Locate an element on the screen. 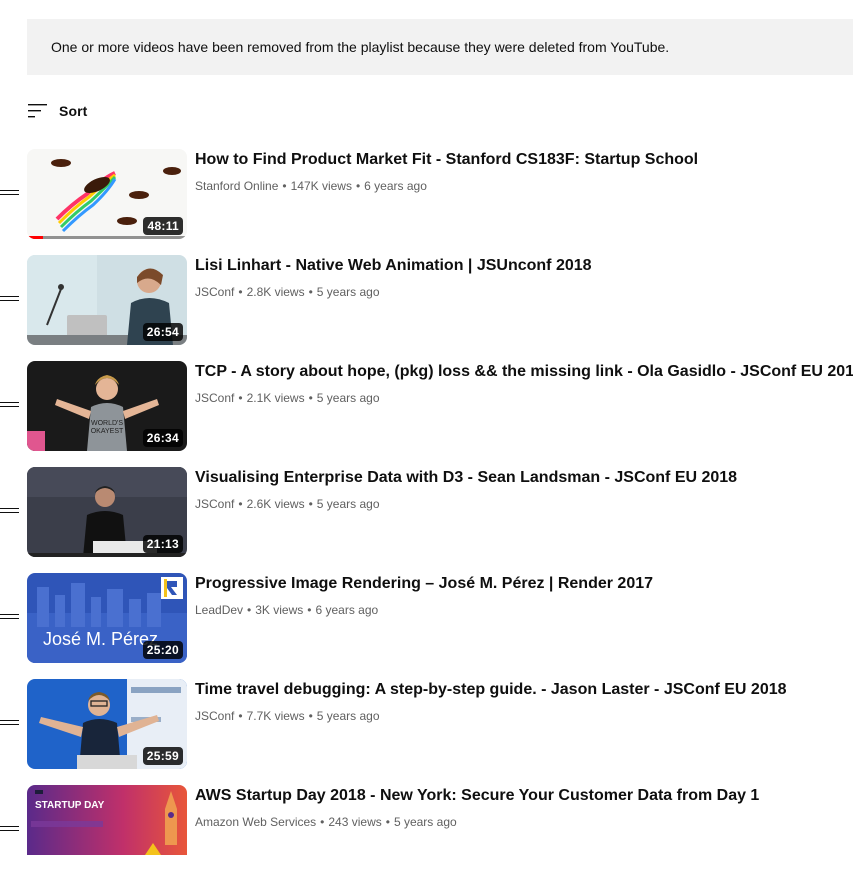  video-thumbnail: 25:59 is located at coordinates (107, 724).